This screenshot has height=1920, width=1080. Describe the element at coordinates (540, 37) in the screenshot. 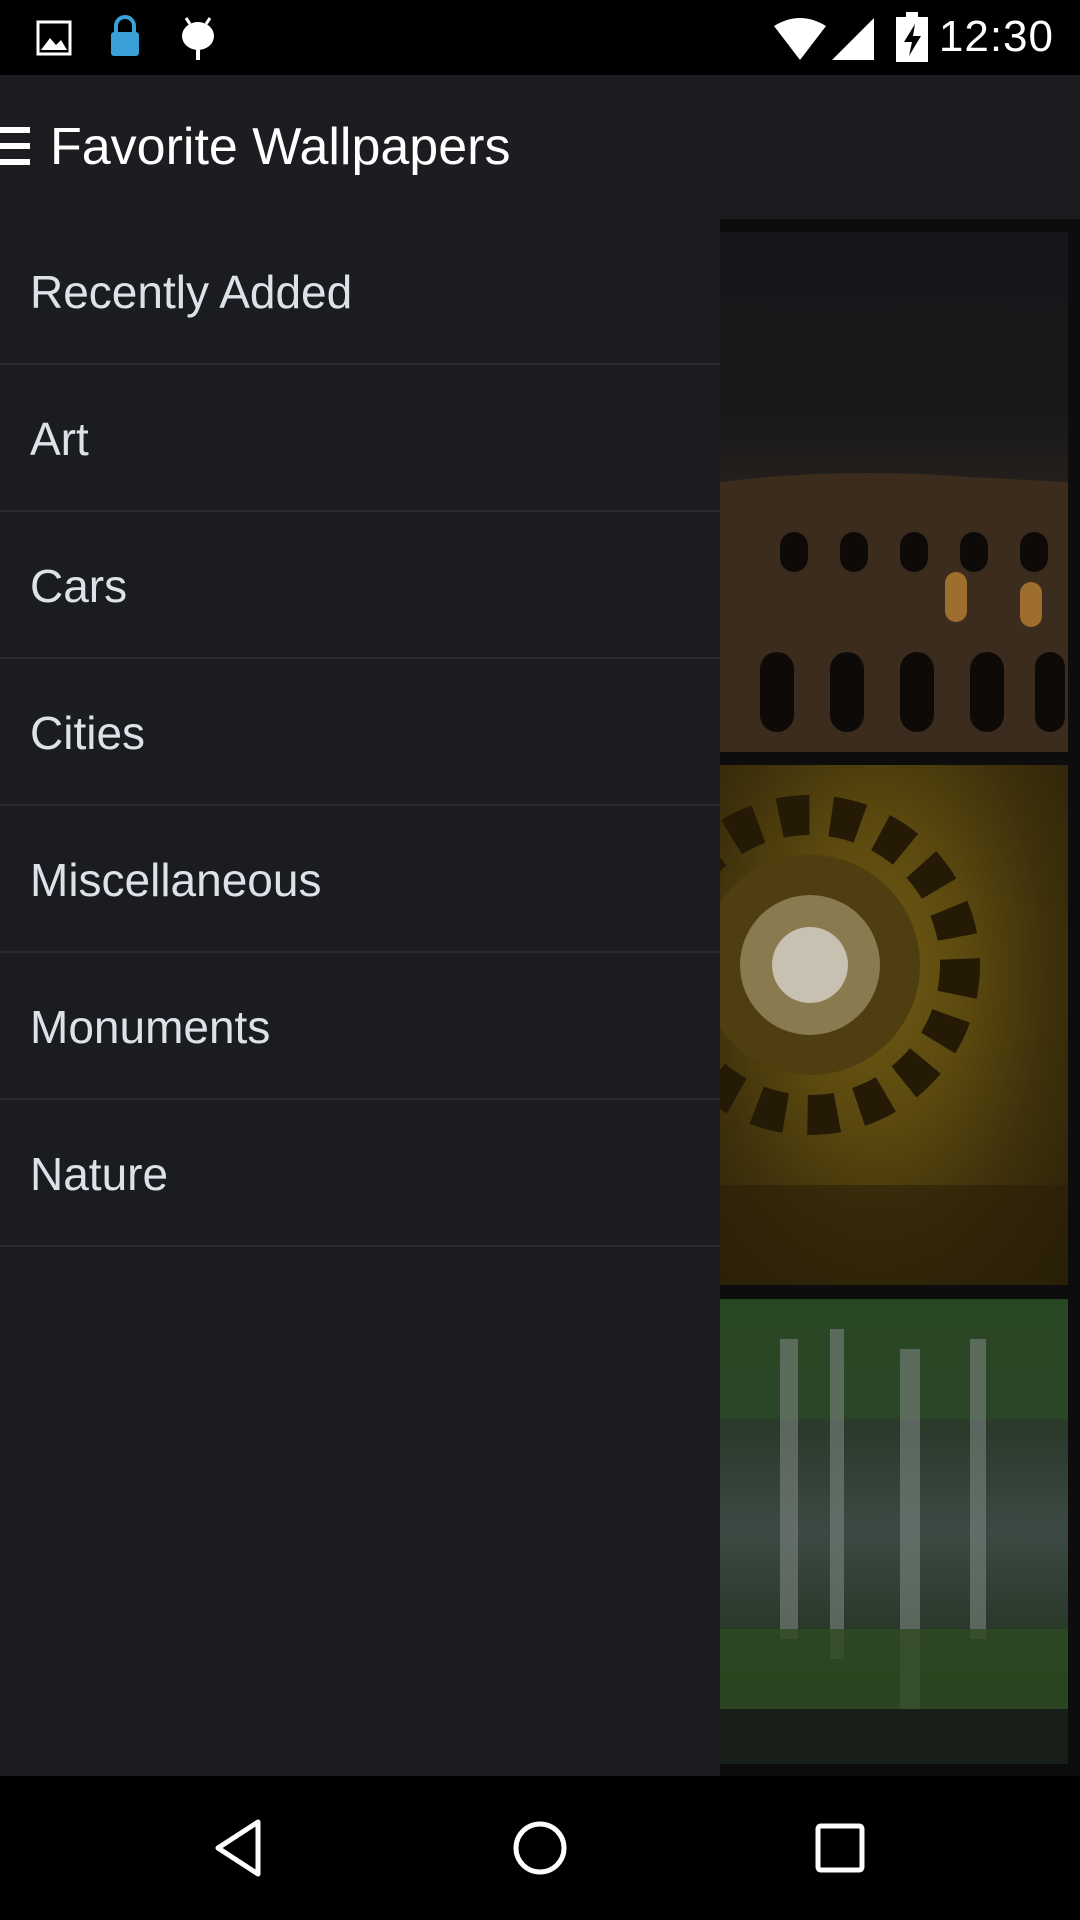

I see `status-bar: 12:30` at that location.